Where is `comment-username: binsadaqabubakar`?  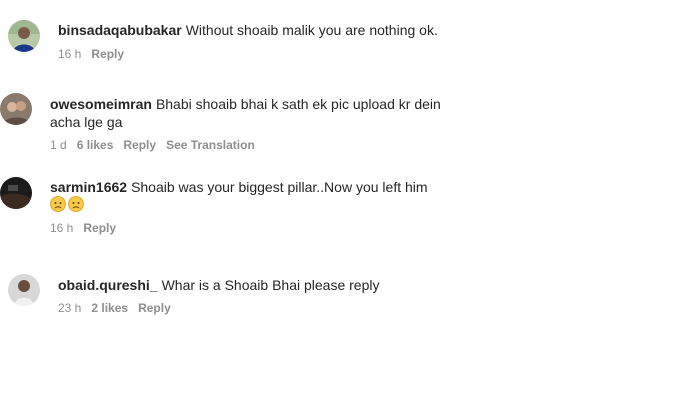
comment-username: binsadaqabubakar is located at coordinates (120, 30).